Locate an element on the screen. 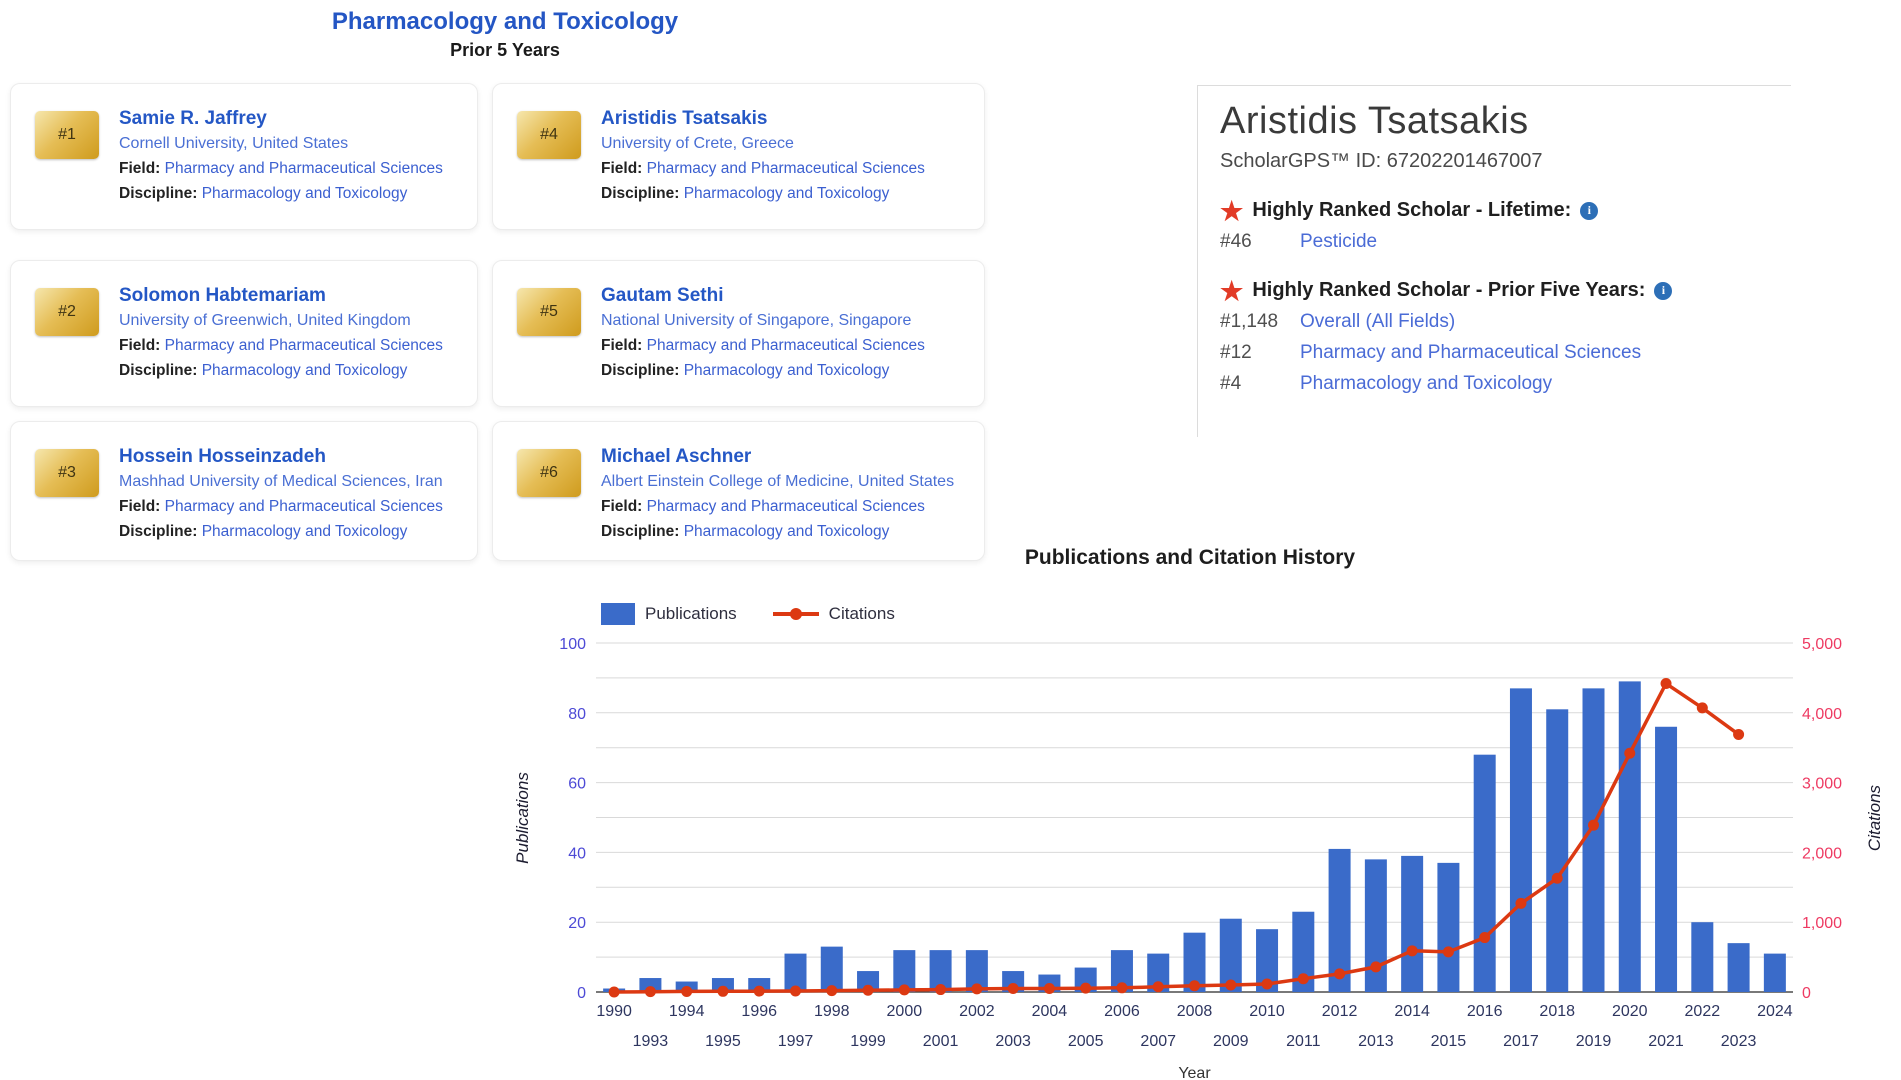 This screenshot has height=1080, width=1901. scholar-institution-link: Cornell University, United States is located at coordinates (293, 143).